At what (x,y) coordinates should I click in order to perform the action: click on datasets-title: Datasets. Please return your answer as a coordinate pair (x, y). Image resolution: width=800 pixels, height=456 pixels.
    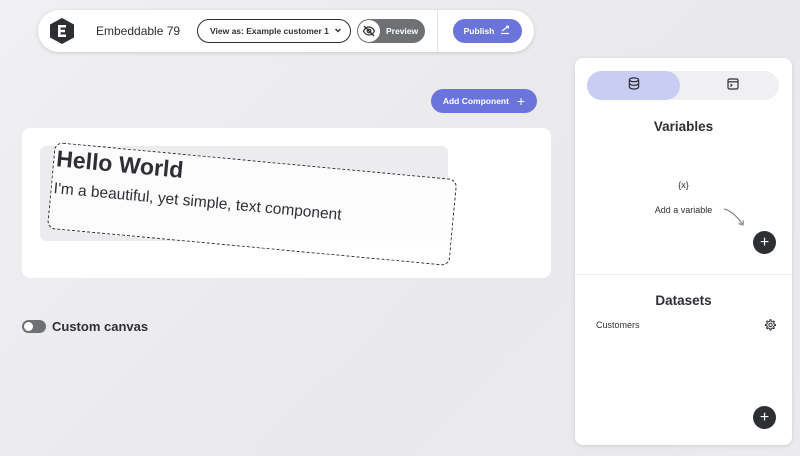
    Looking at the image, I should click on (683, 300).